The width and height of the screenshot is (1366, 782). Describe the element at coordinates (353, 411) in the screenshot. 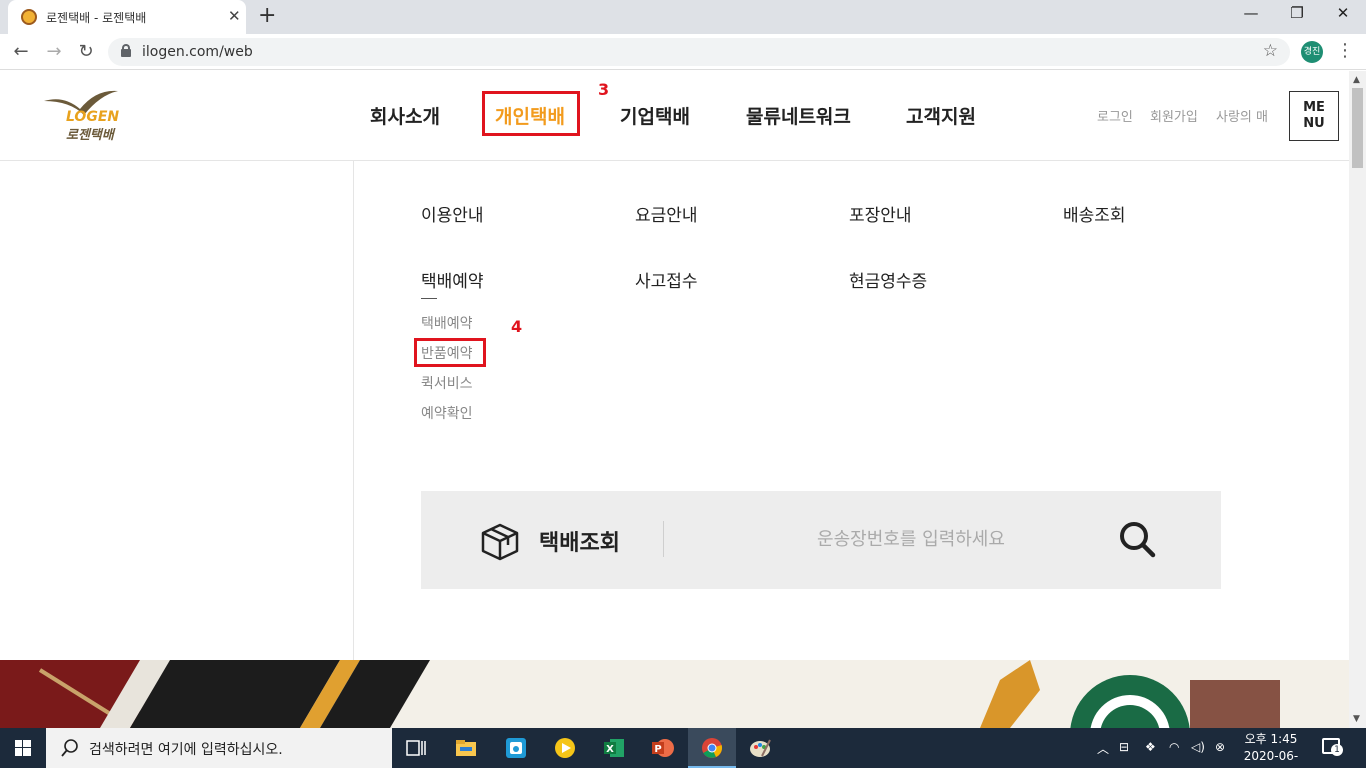

I see `menu-divider` at that location.